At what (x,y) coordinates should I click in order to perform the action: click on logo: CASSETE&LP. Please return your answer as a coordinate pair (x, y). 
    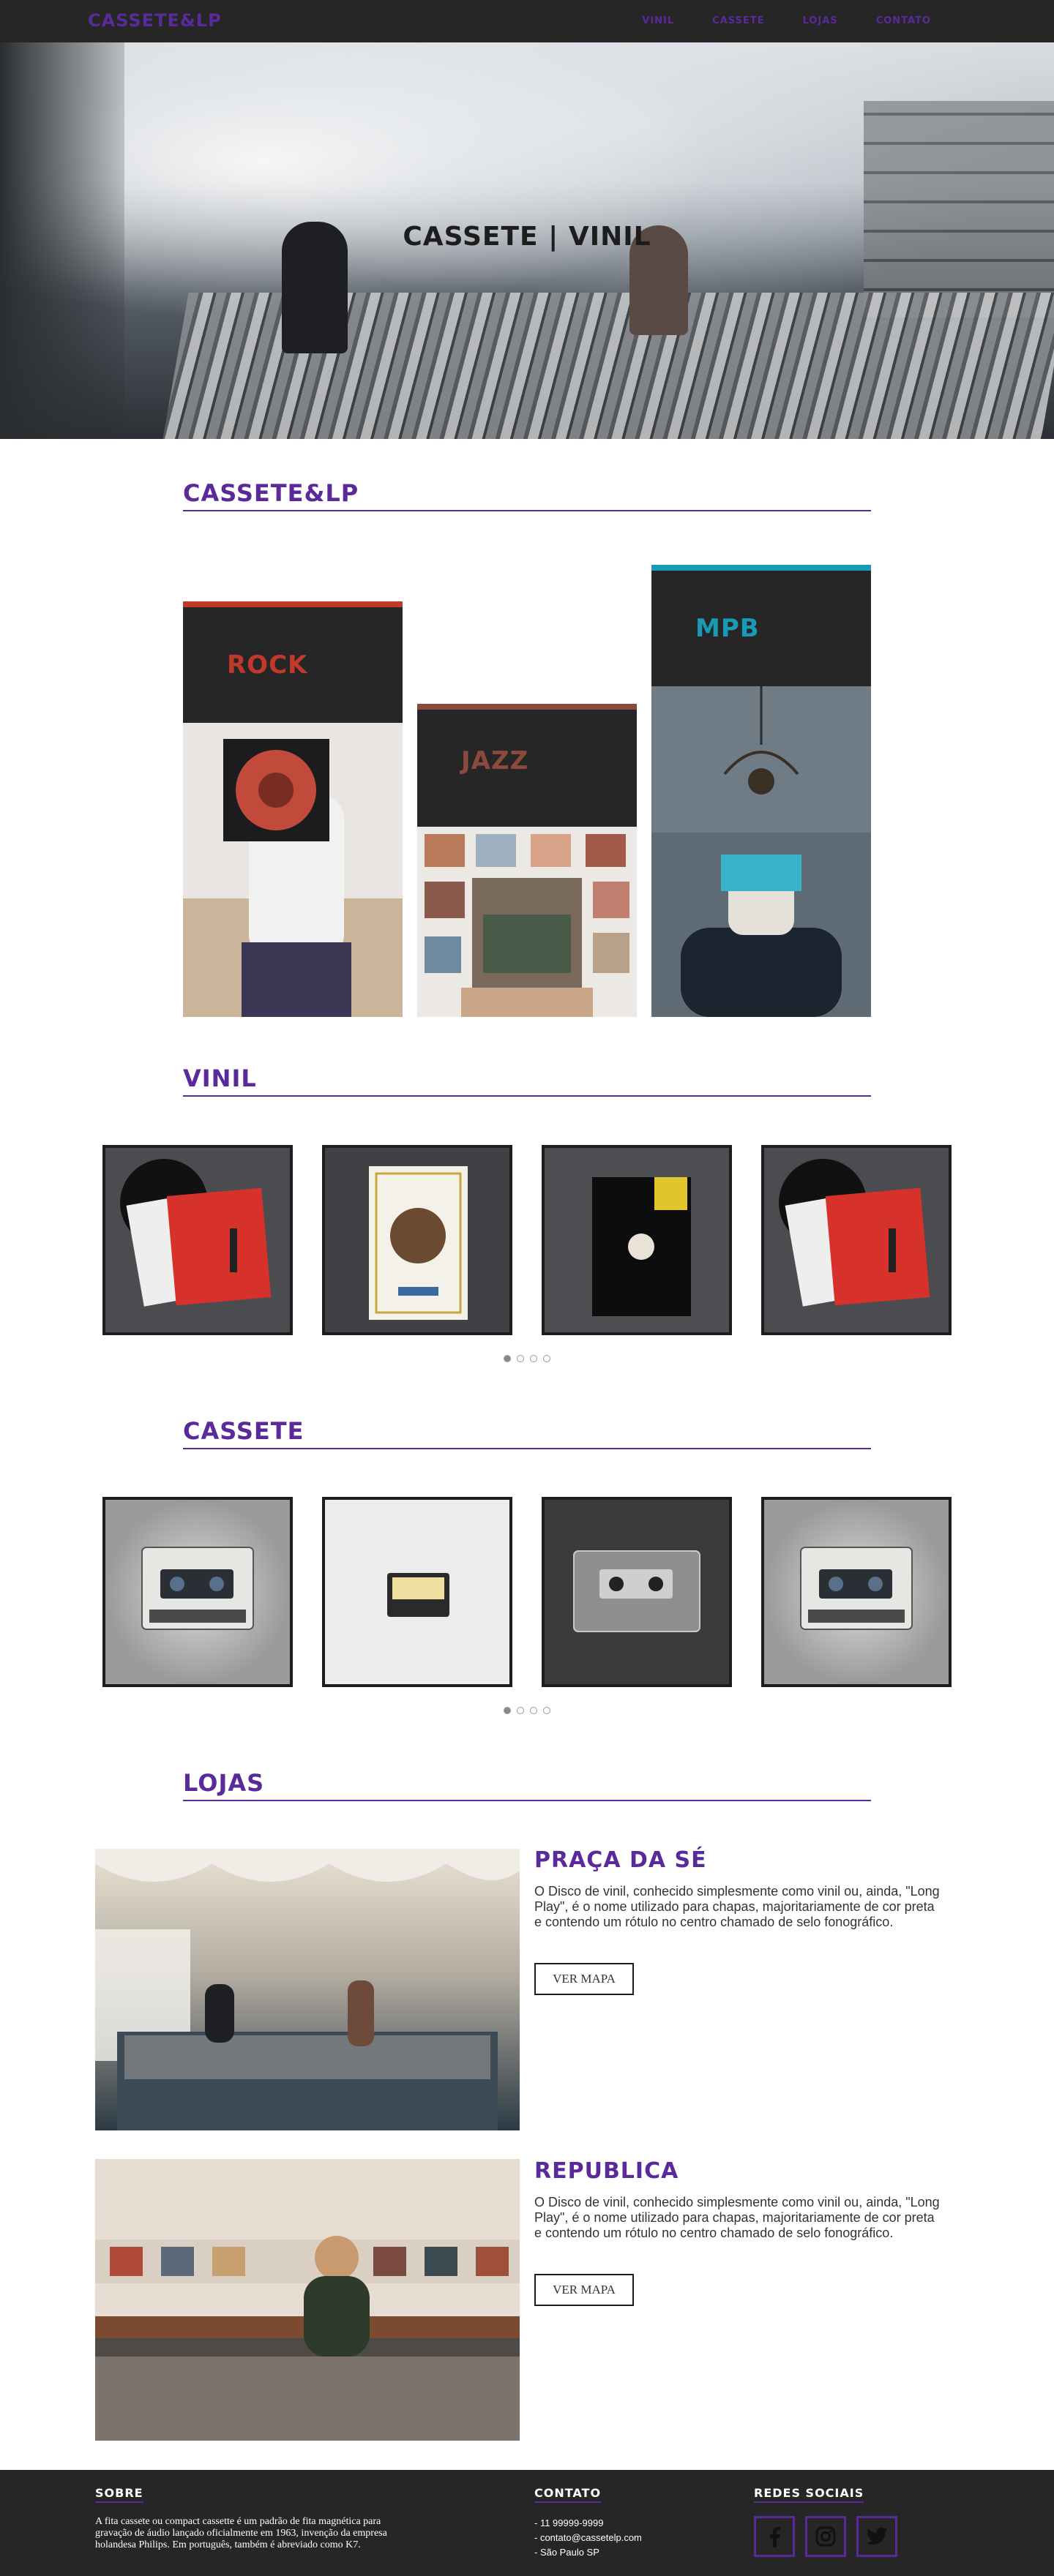
    Looking at the image, I should click on (155, 20).